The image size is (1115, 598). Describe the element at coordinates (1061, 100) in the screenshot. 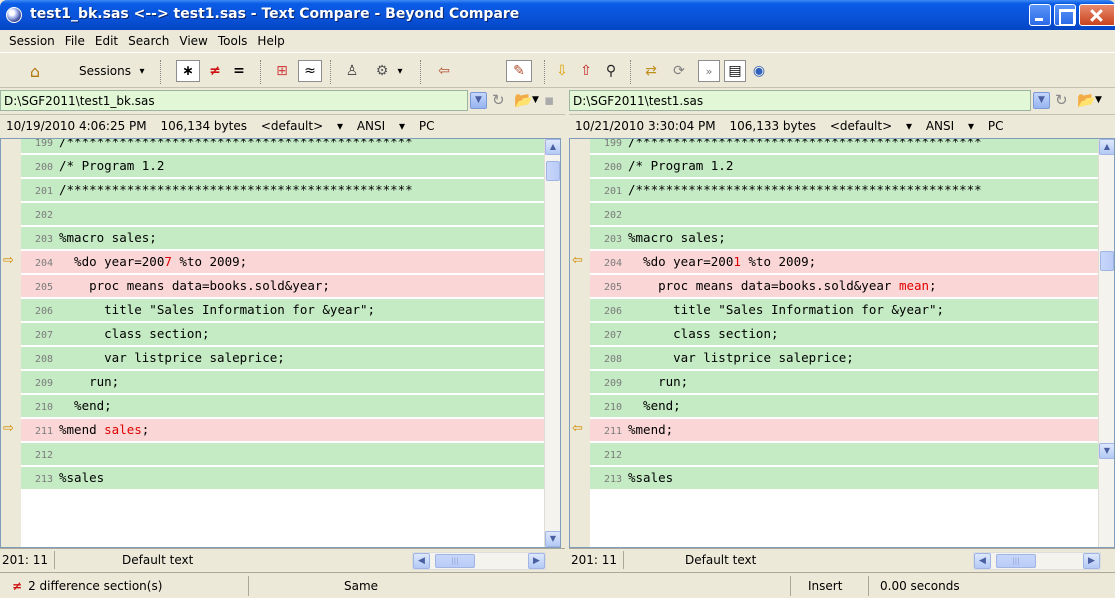

I see `right-reload-icon: ↻` at that location.